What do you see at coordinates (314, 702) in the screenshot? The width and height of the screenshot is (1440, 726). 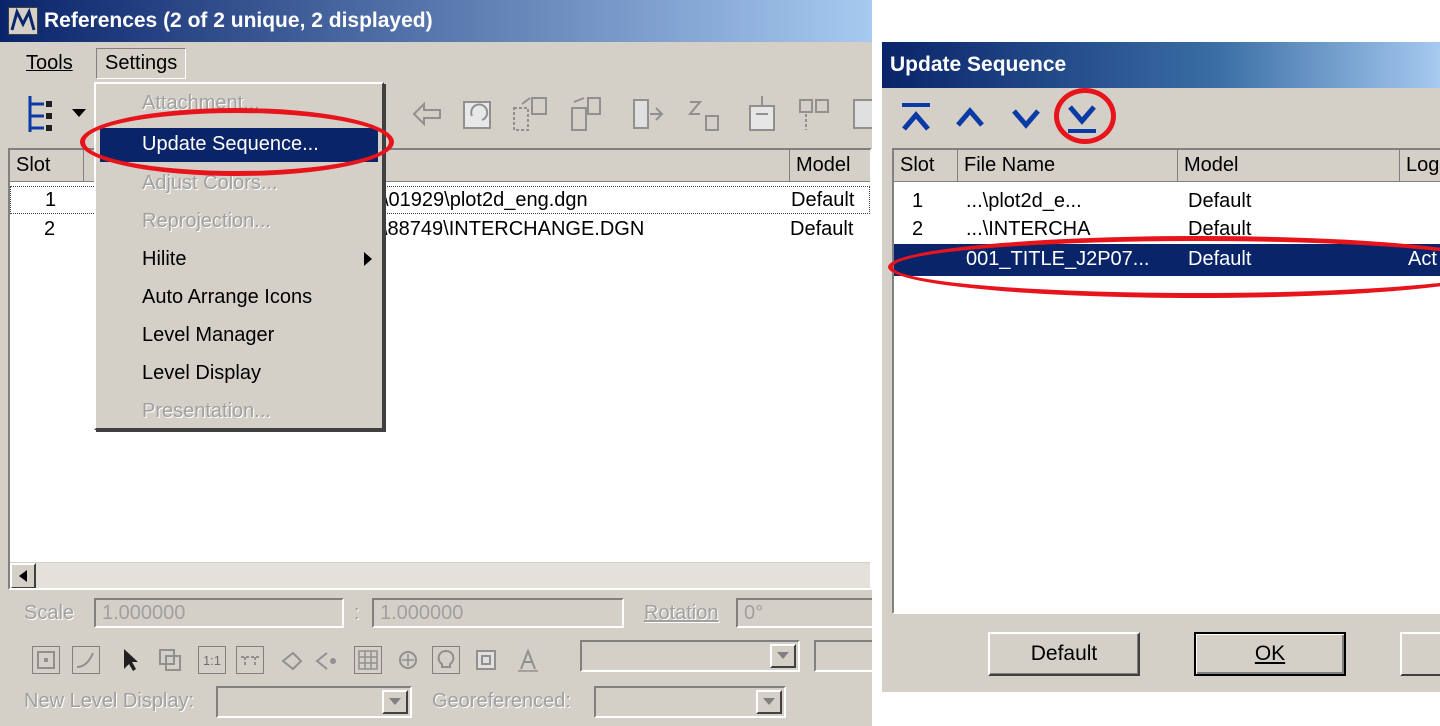 I see `new-level-display-combo` at bounding box center [314, 702].